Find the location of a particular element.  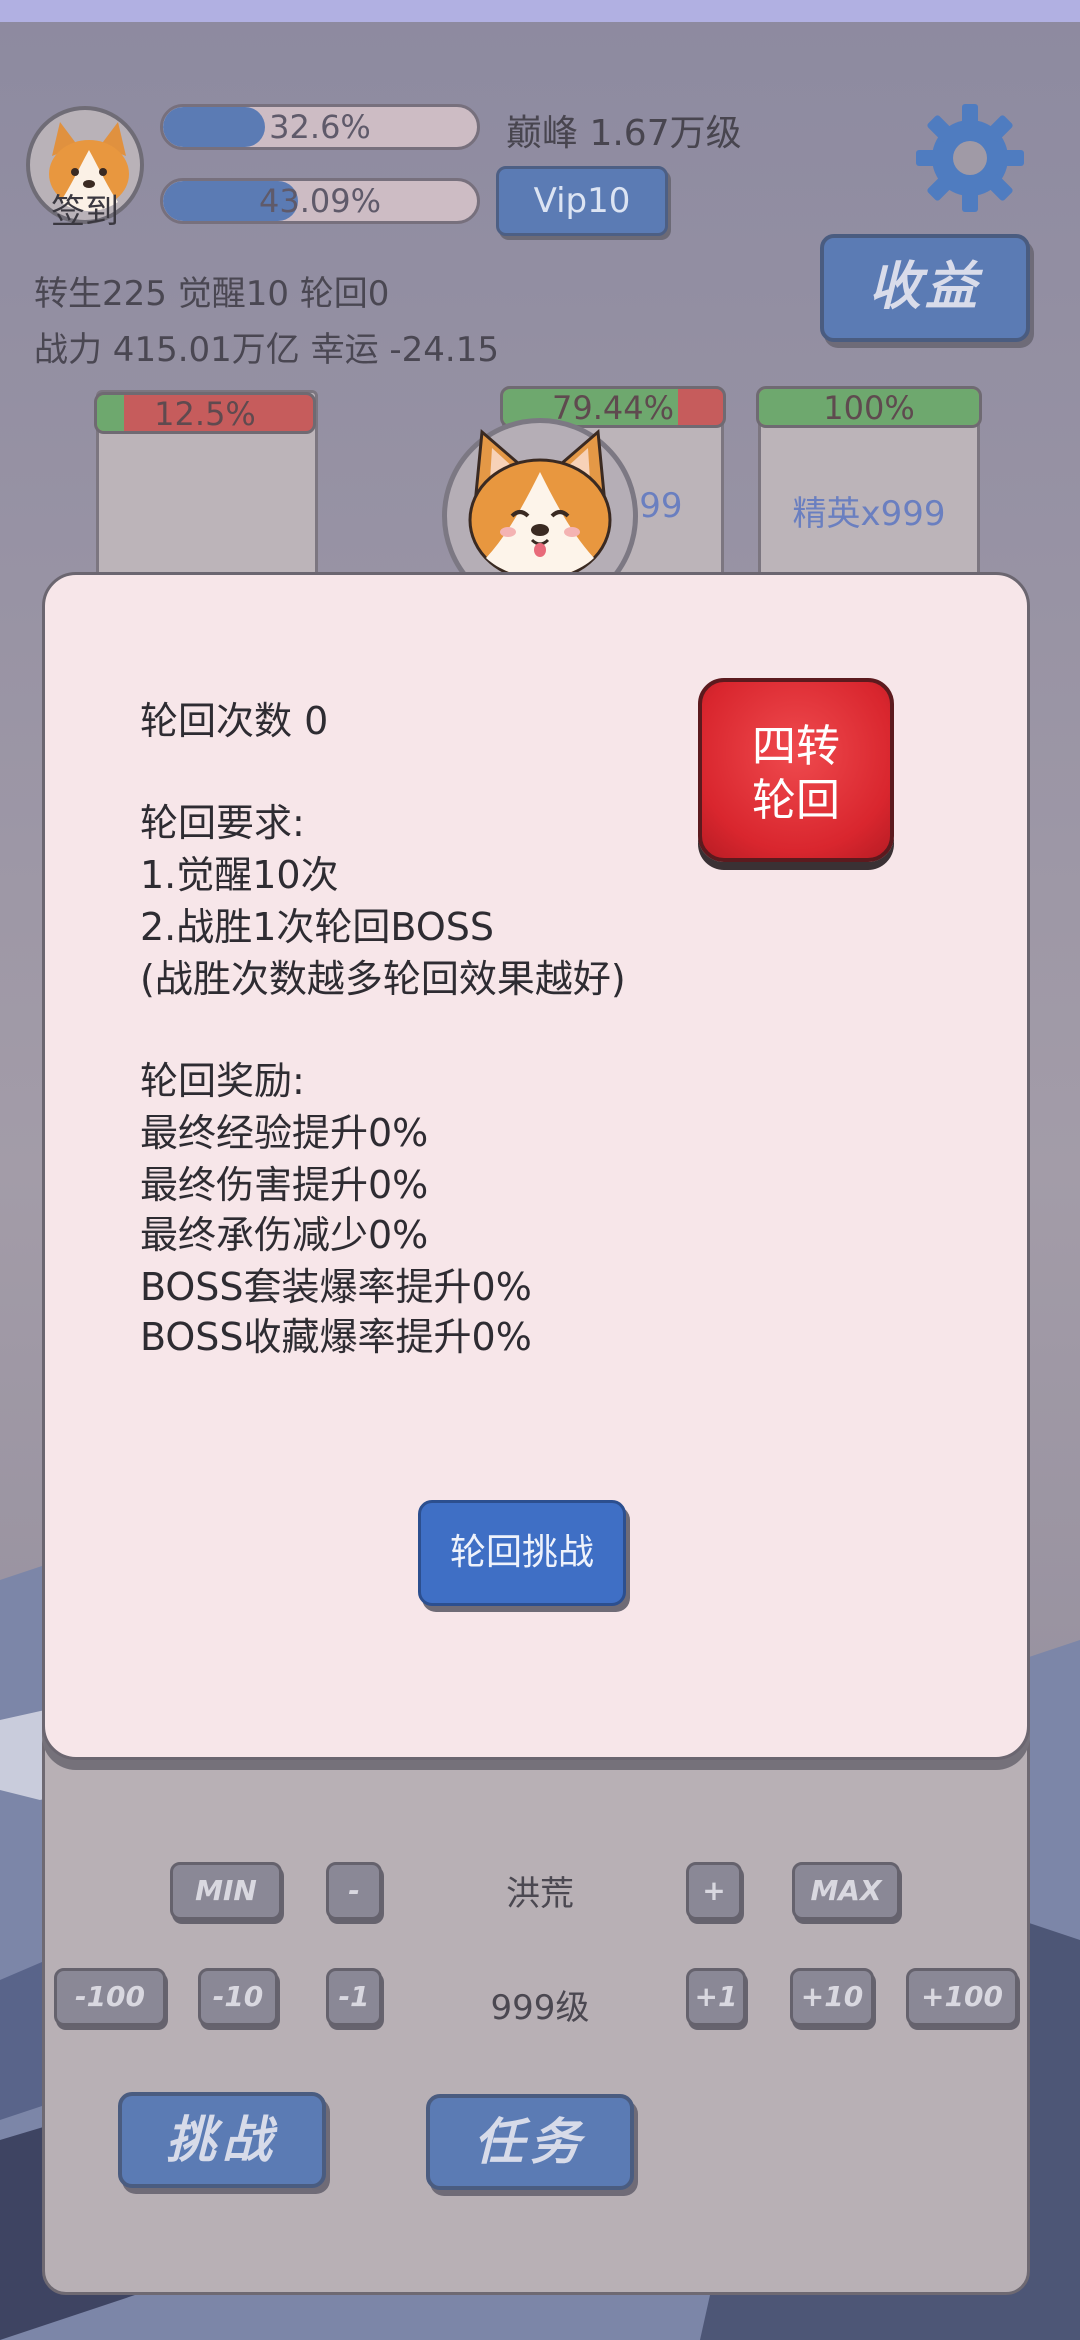

monster-hp-text: 12.5% is located at coordinates (205, 414).